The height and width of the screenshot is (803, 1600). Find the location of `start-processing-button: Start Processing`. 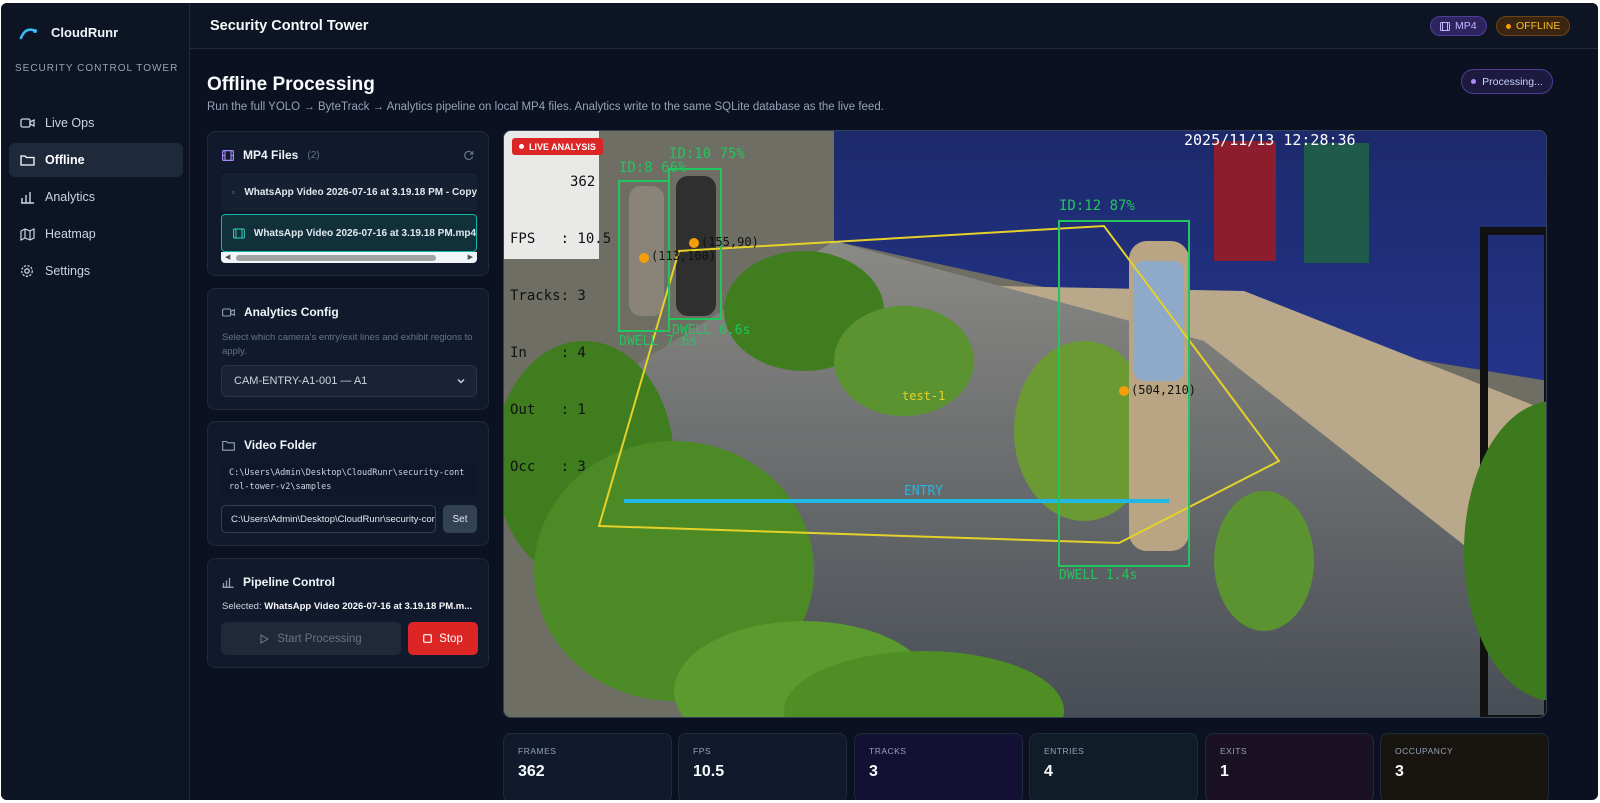

start-processing-button: Start Processing is located at coordinates (311, 638).